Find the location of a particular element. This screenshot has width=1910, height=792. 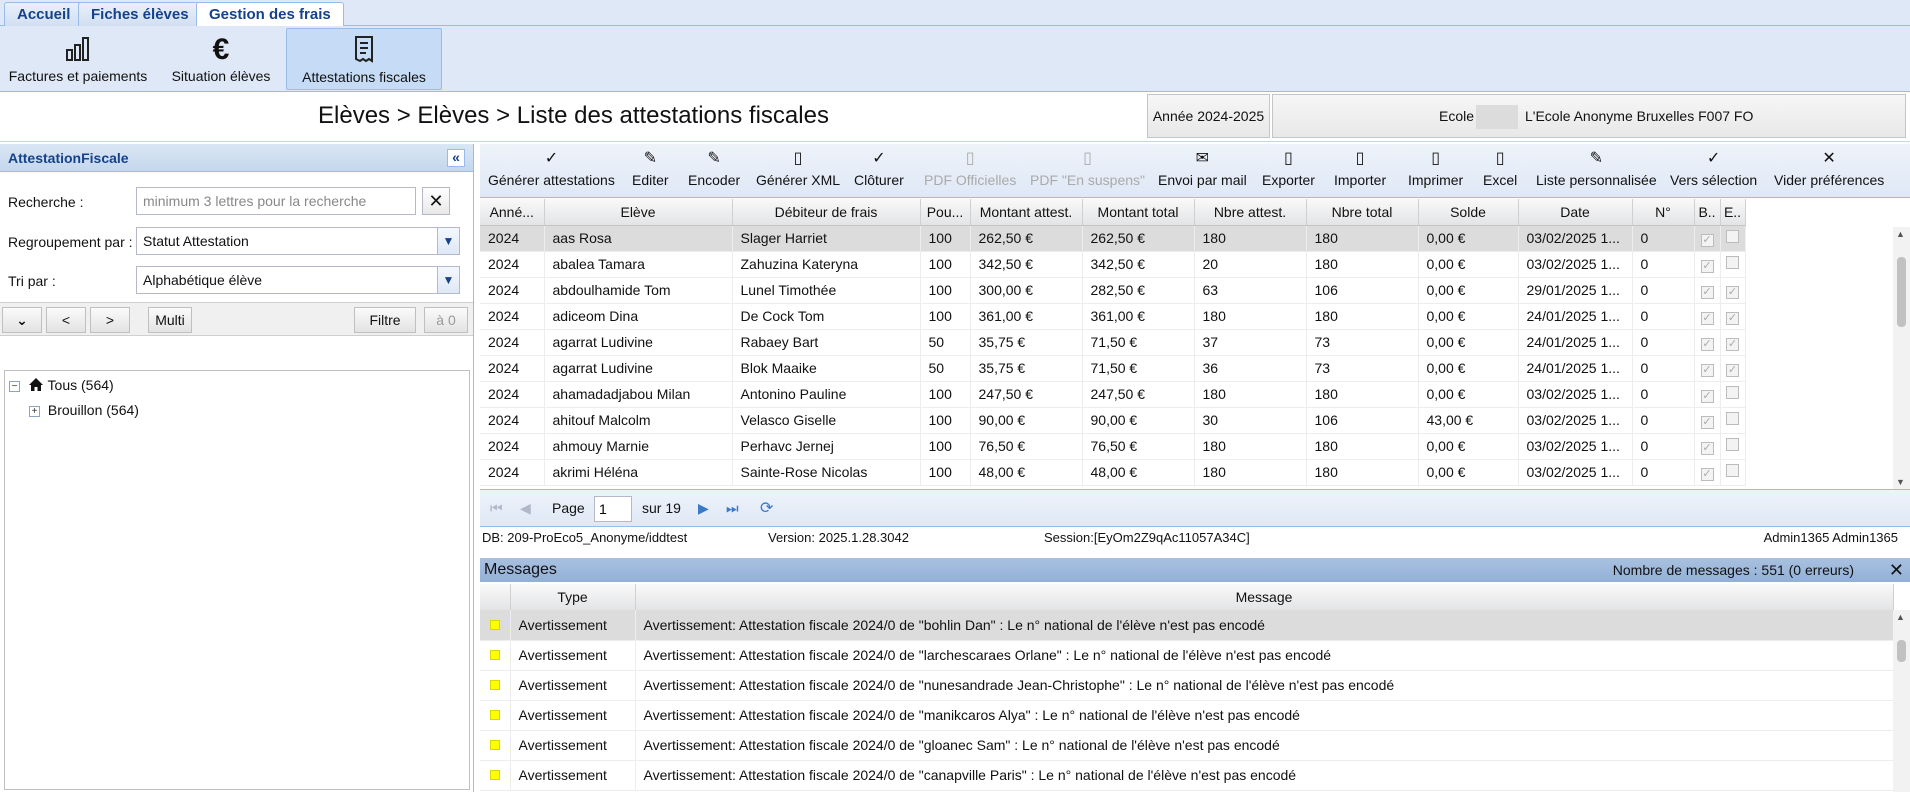

column-header: Montant total is located at coordinates (1138, 212).